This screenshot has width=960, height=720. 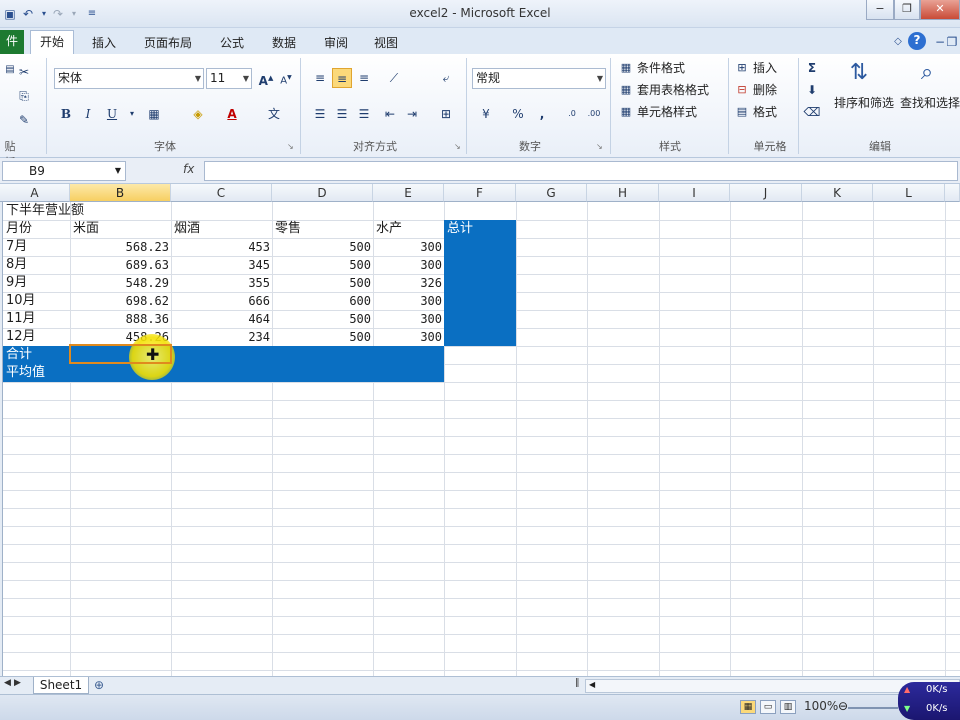 I want to click on column-header-j: J, so click(x=766, y=193).